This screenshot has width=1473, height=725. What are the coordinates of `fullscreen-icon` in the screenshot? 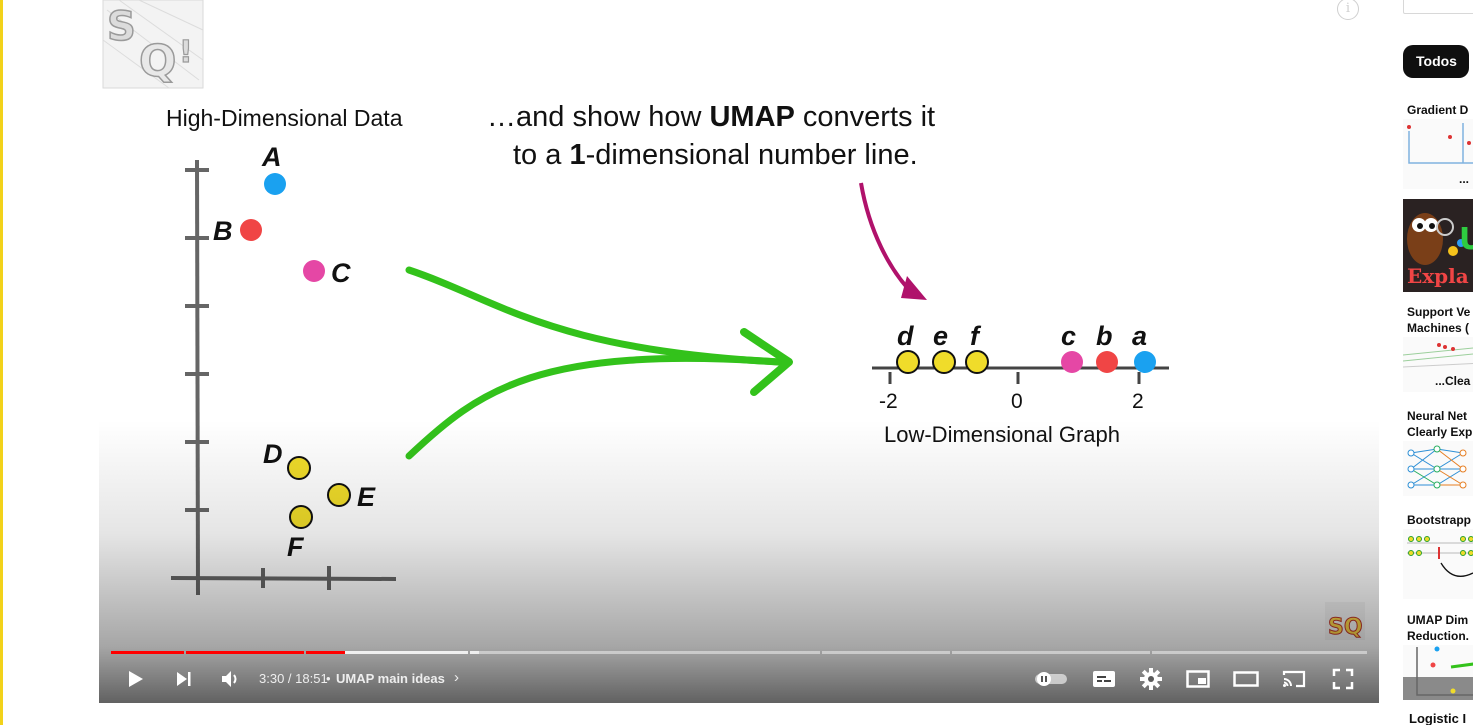 It's located at (1343, 679).